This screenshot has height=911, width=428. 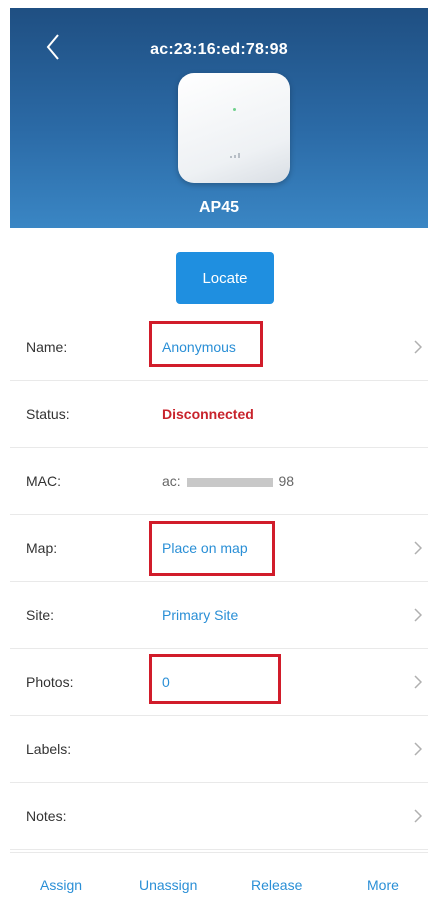 I want to click on notes-label: Notes:, so click(x=46, y=816).